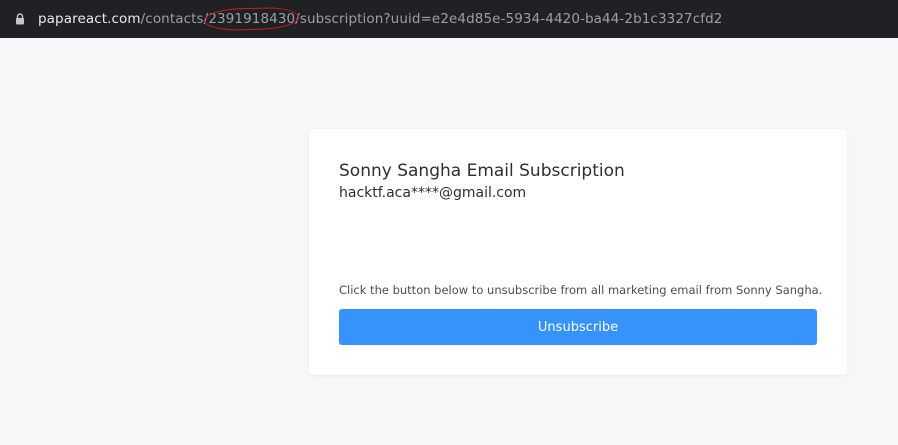 The width and height of the screenshot is (898, 445). Describe the element at coordinates (89, 19) in the screenshot. I see `url-domain: papareact.com` at that location.